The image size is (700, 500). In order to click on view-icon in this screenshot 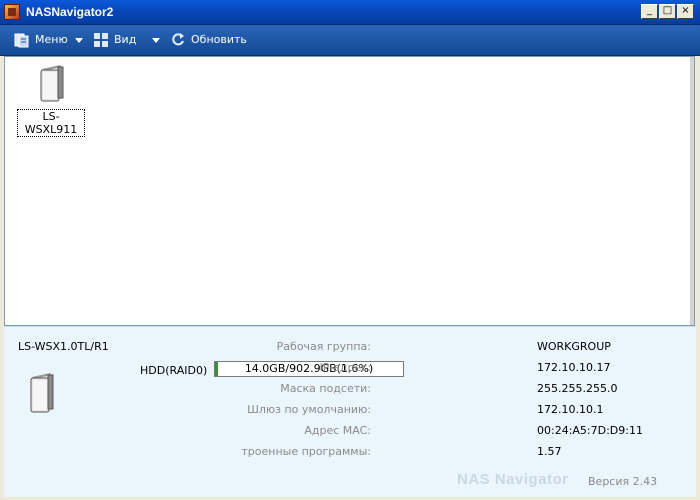, I will do `click(101, 40)`.